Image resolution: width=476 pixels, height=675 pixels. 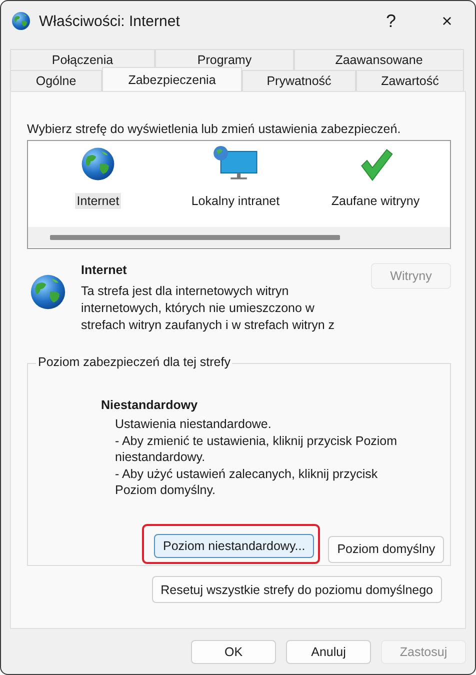 What do you see at coordinates (98, 201) in the screenshot?
I see `zone-item: Internet` at bounding box center [98, 201].